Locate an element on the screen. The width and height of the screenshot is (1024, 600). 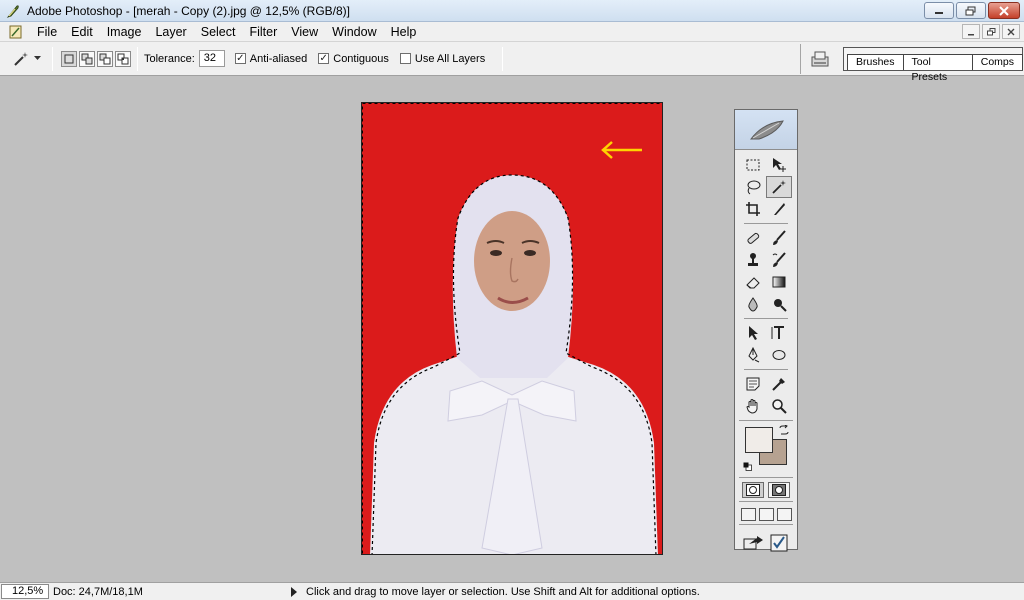
brush-icon is located at coordinates (779, 237).